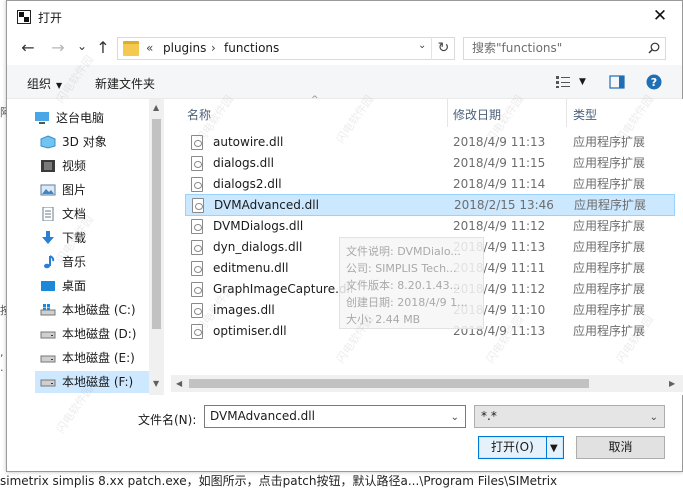  I want to click on sidebar-item-drive-e: 本地磁盘 (E:), so click(99, 358).